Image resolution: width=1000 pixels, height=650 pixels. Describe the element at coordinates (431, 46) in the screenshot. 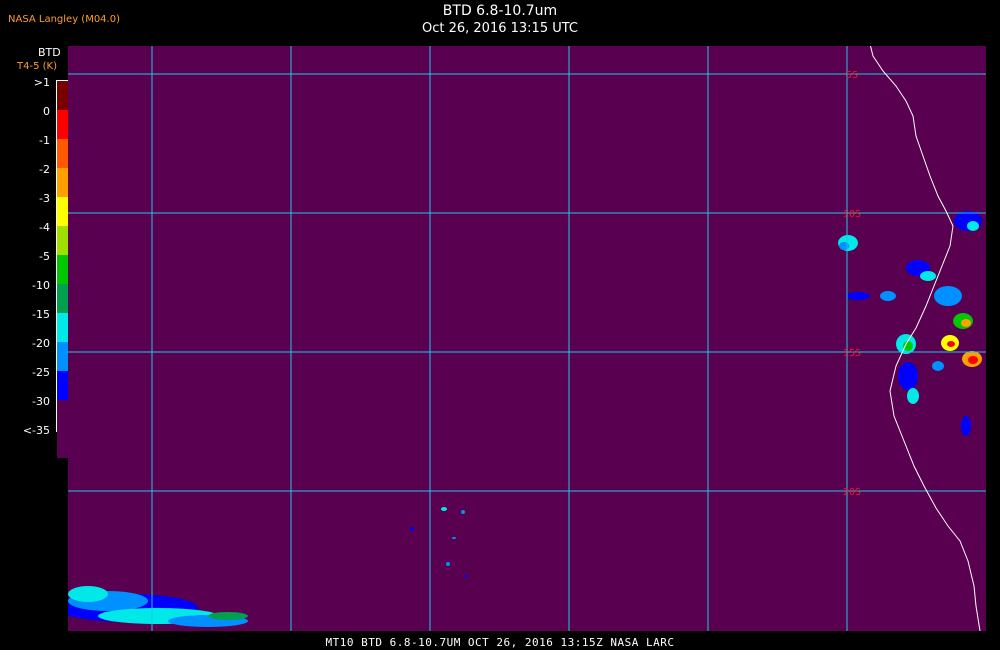

I see `longitude-tick-label: 5W` at that location.